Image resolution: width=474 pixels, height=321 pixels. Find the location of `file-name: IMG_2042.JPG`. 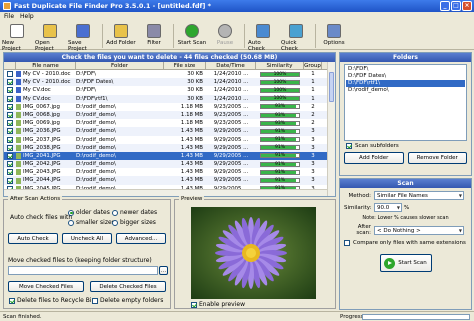

file-name: IMG_2042.JPG is located at coordinates (42, 164).